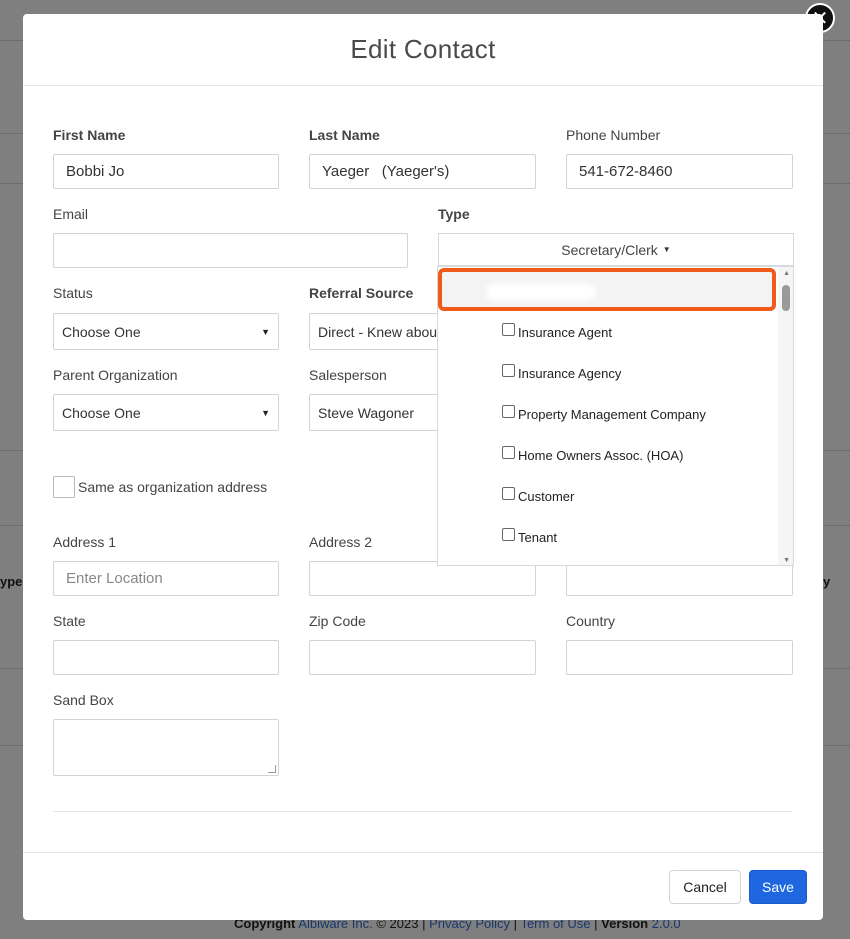 The height and width of the screenshot is (939, 850). I want to click on address2-label: Address 2, so click(341, 542).